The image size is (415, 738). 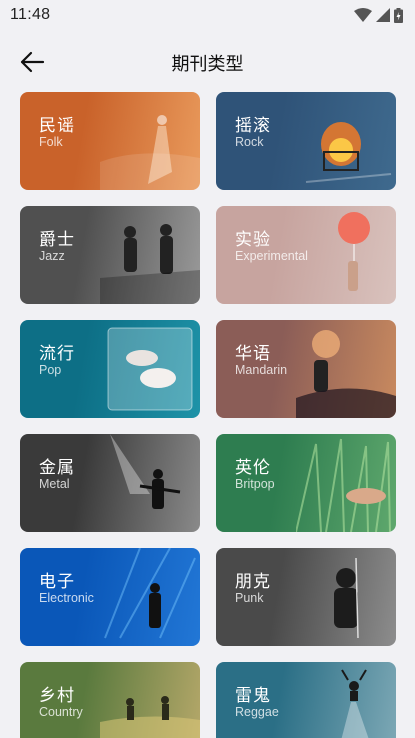 What do you see at coordinates (383, 15) in the screenshot?
I see `cellular-signal-icon` at bounding box center [383, 15].